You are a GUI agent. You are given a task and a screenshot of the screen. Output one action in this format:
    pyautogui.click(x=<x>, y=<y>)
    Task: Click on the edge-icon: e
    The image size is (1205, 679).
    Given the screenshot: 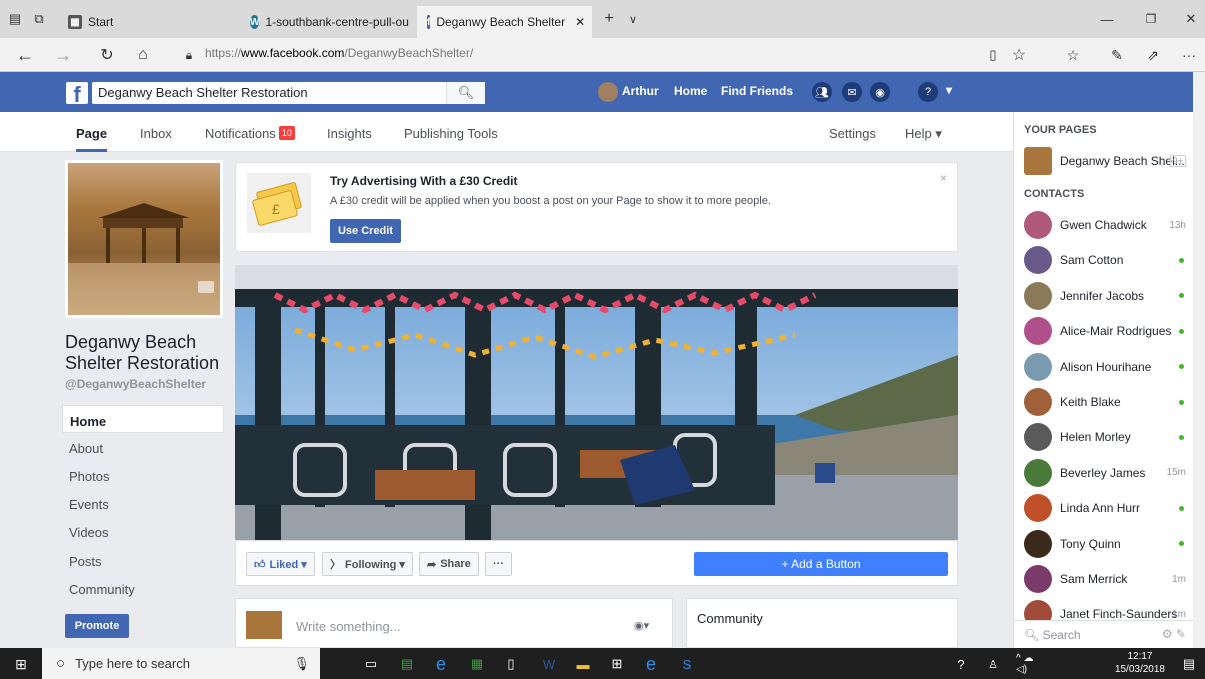 What is the action you would take?
    pyautogui.click(x=441, y=664)
    